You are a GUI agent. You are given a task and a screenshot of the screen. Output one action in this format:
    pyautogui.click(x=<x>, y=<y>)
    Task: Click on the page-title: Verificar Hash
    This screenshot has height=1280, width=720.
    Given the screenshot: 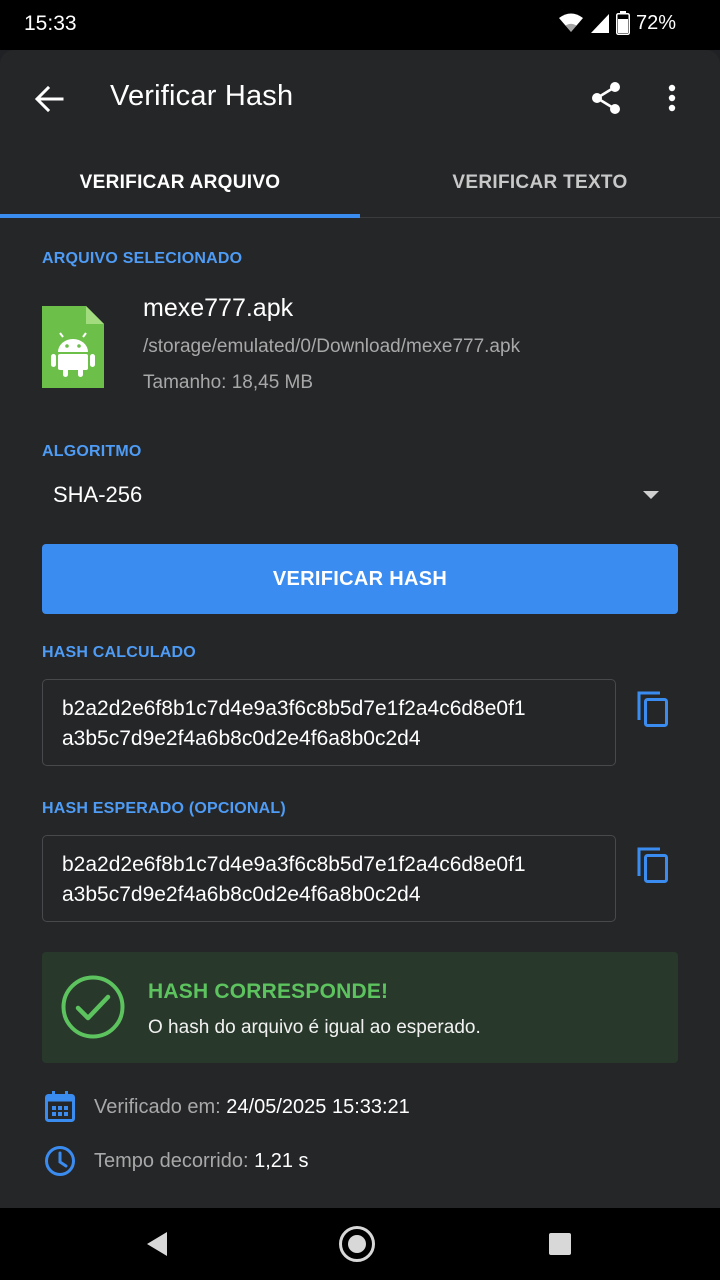 What is the action you would take?
    pyautogui.click(x=202, y=96)
    